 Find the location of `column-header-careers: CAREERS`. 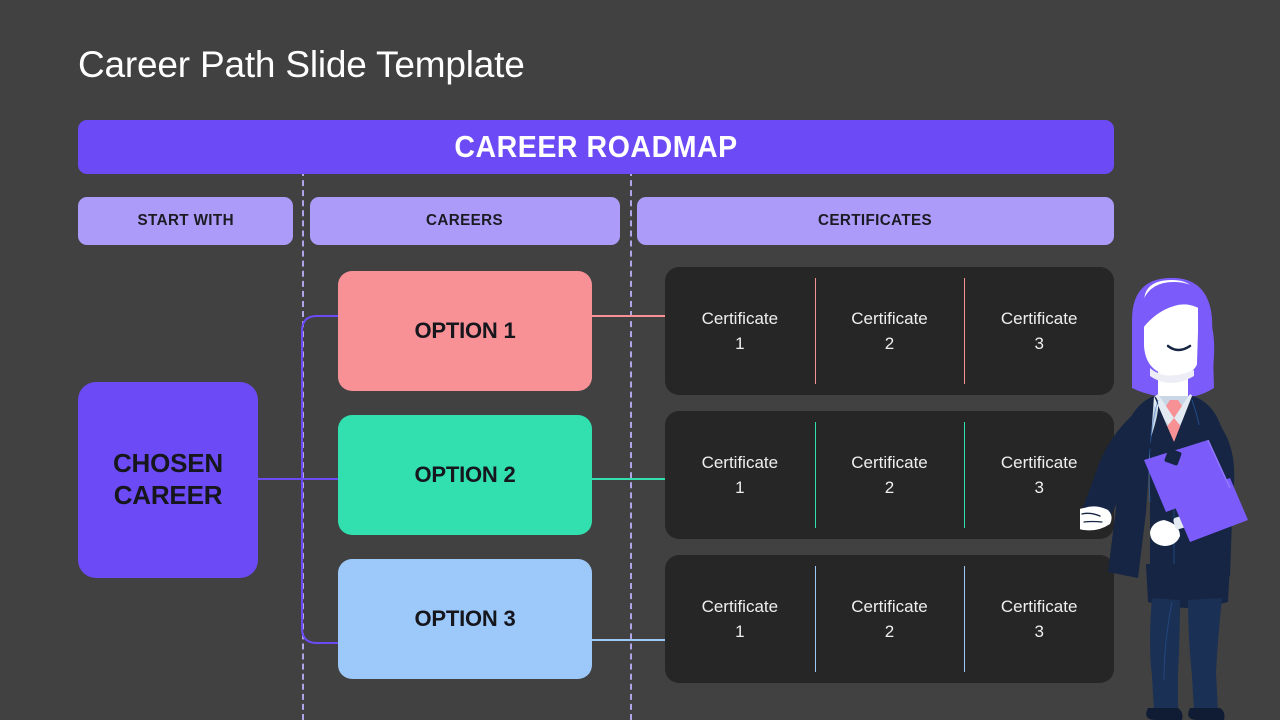

column-header-careers: CAREERS is located at coordinates (465, 221).